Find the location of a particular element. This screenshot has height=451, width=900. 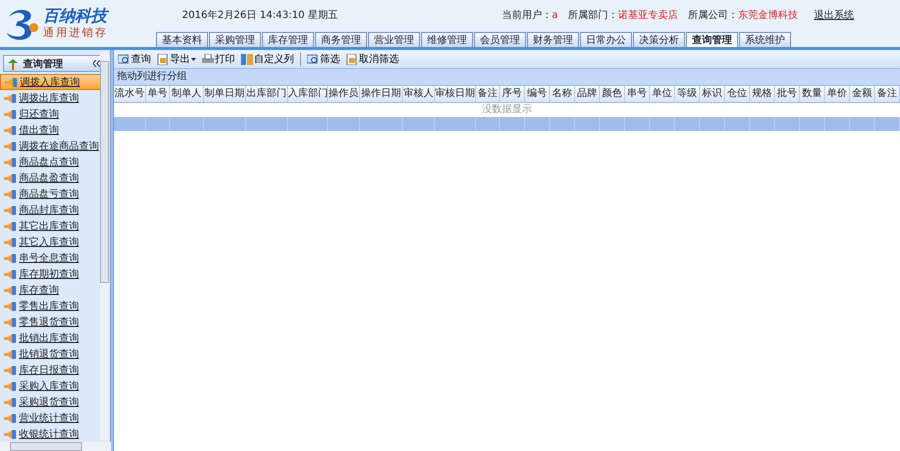

column-header: 等级 is located at coordinates (687, 94).